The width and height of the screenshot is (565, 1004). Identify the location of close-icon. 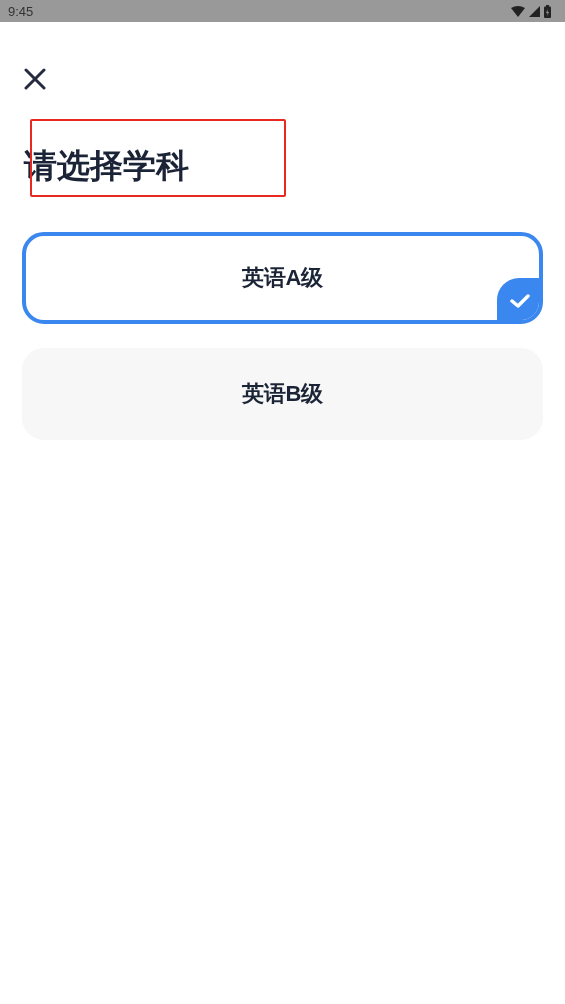
(35, 79).